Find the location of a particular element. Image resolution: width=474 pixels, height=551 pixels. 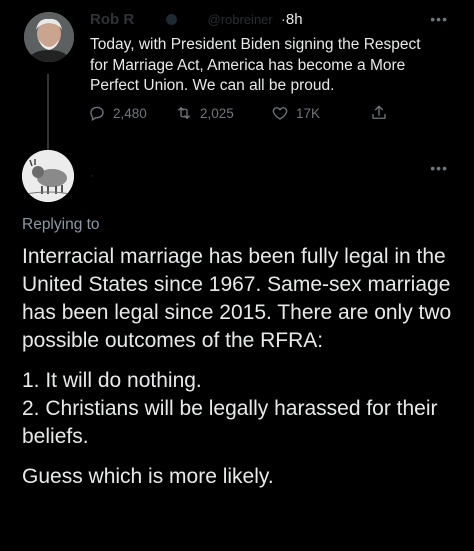

share-button is located at coordinates (379, 113).